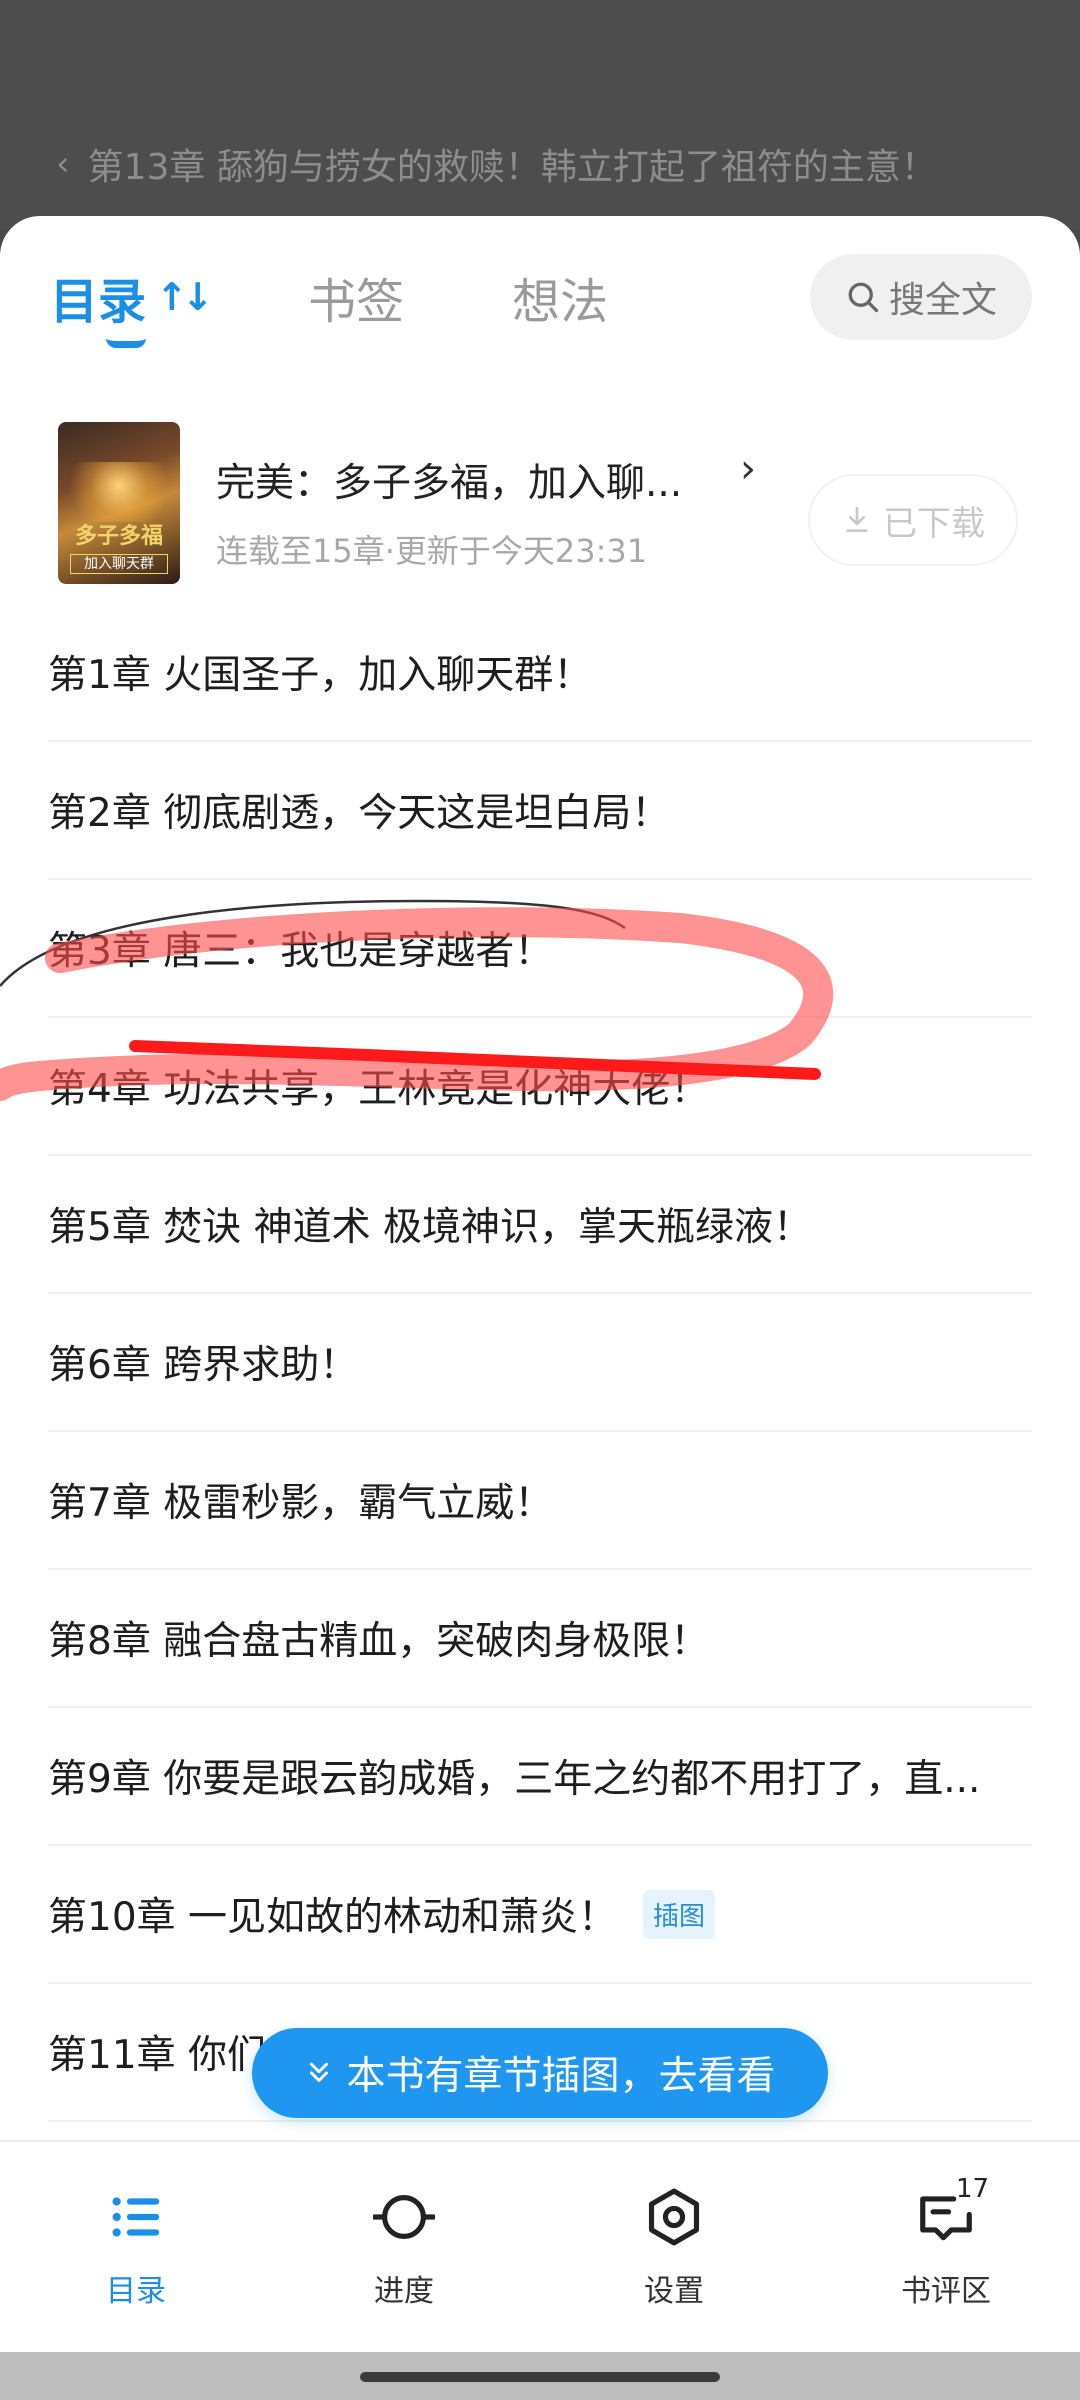  I want to click on chapter-item: 第2章 彻底剧透，今天这是坦白局！, so click(540, 811).